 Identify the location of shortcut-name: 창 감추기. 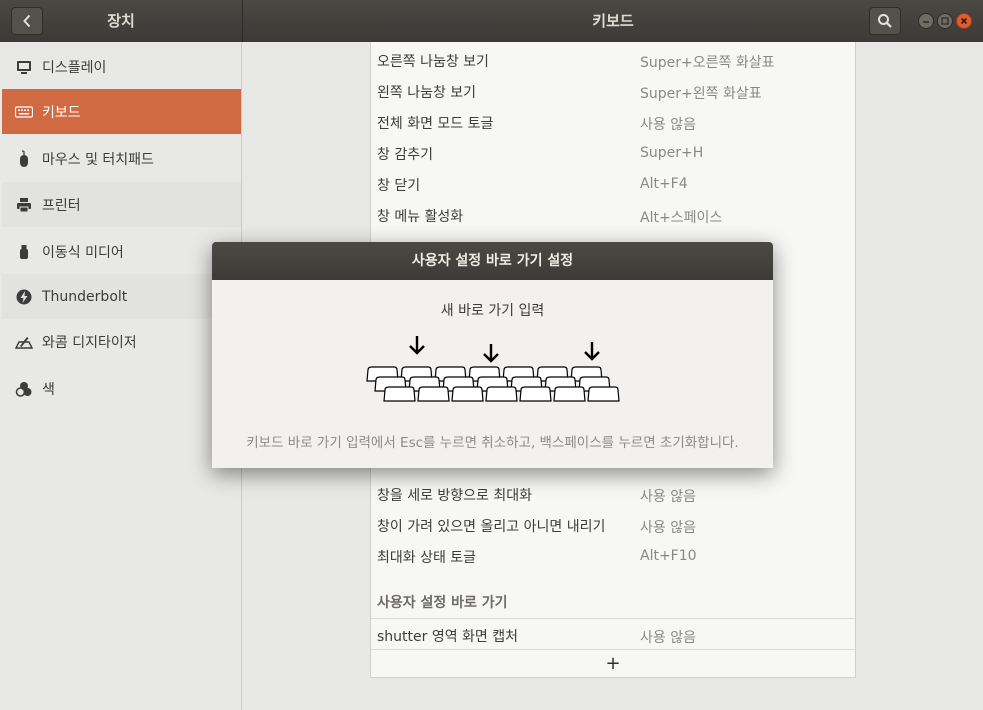
(405, 155).